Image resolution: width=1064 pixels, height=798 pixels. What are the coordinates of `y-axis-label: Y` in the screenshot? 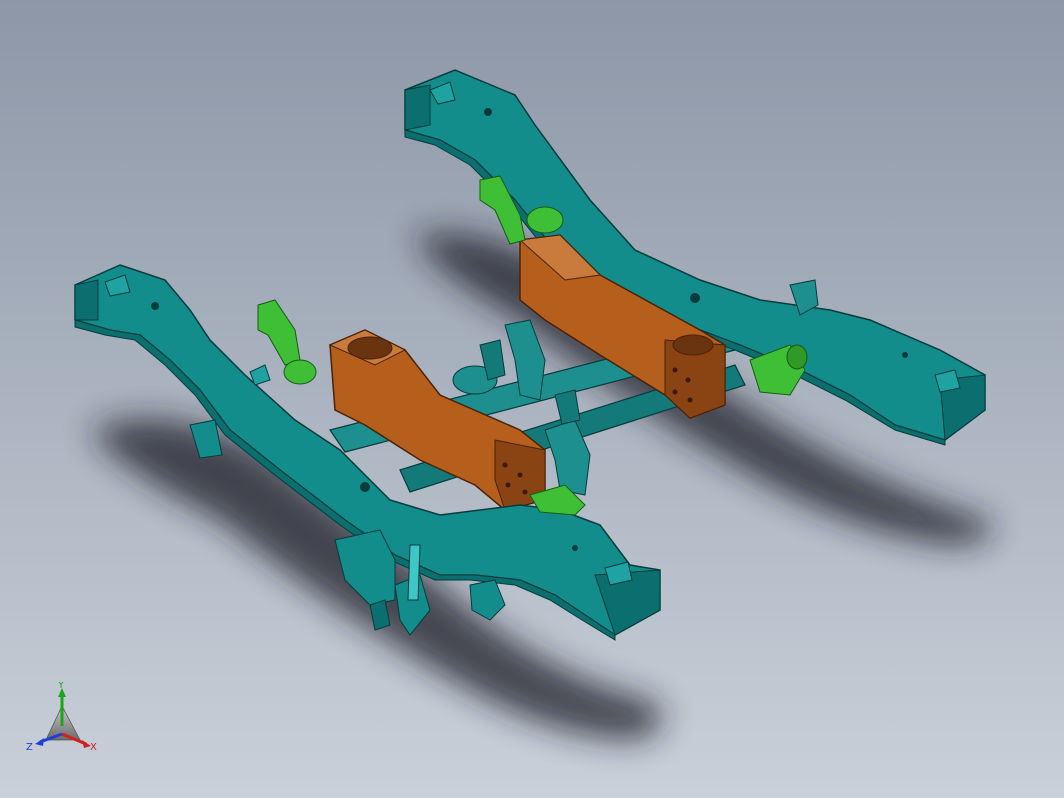 It's located at (61, 686).